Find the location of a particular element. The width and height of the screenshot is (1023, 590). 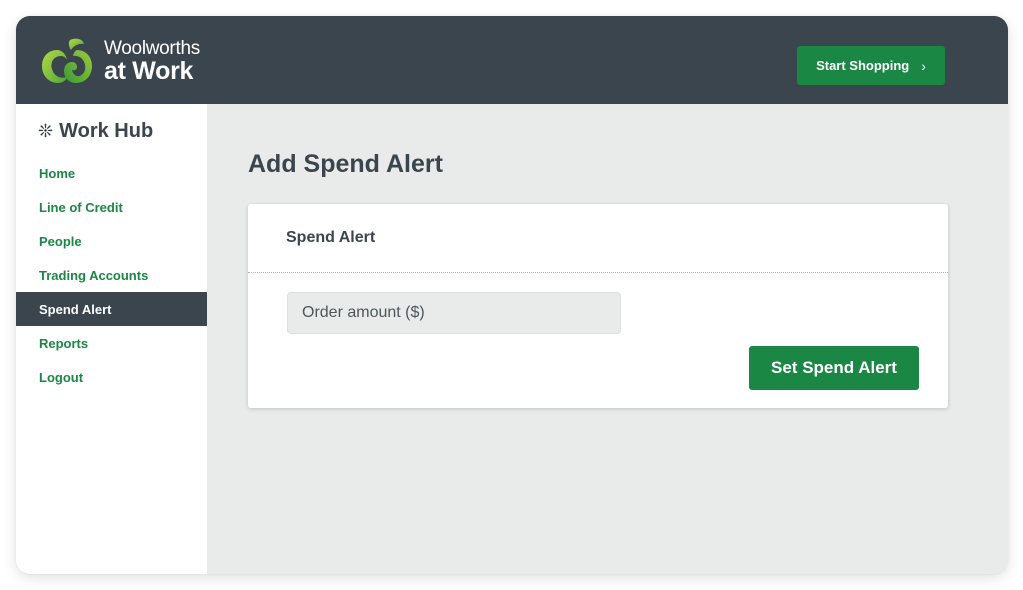

start-shopping-label: Start Shopping is located at coordinates (863, 65).